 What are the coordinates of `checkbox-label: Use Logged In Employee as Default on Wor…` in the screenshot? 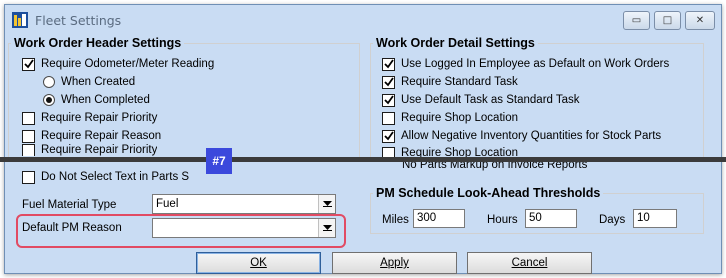 It's located at (535, 64).